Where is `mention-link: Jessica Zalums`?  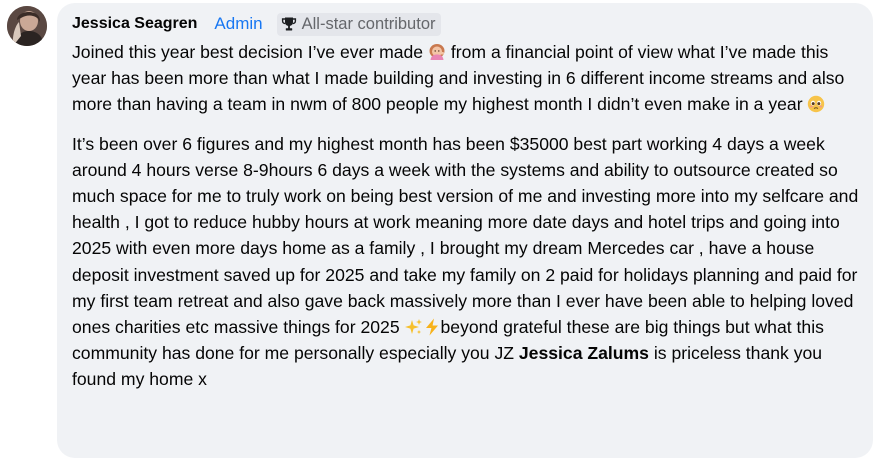 mention-link: Jessica Zalums is located at coordinates (584, 353).